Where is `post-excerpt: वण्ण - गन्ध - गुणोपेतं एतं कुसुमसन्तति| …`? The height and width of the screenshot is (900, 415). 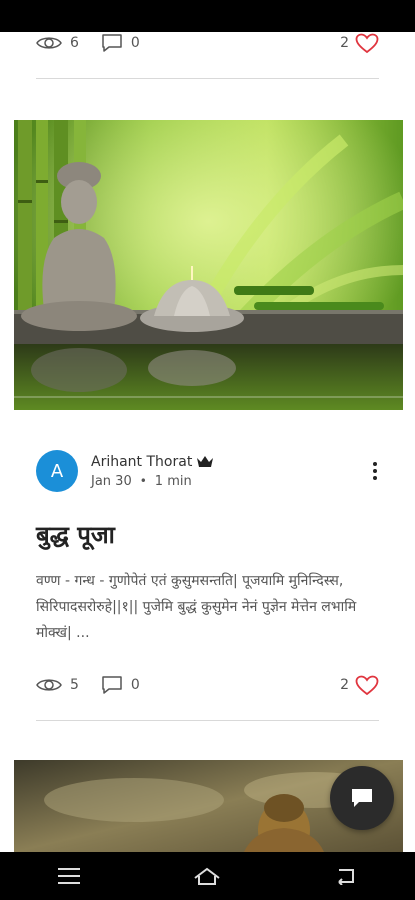
post-excerpt: वण्ण - गन्ध - गुणोपेतं एतं कुसुमसन्तति| … is located at coordinates (207, 607).